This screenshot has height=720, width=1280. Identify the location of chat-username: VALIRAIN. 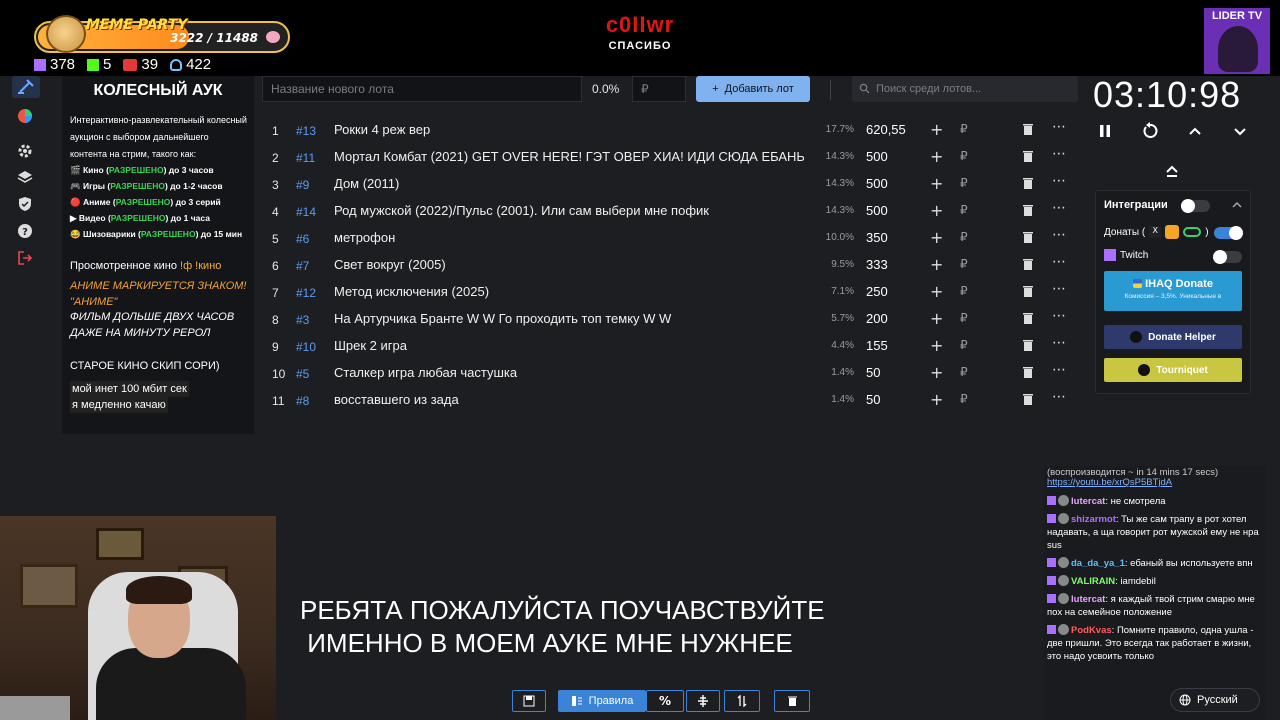
(1093, 581).